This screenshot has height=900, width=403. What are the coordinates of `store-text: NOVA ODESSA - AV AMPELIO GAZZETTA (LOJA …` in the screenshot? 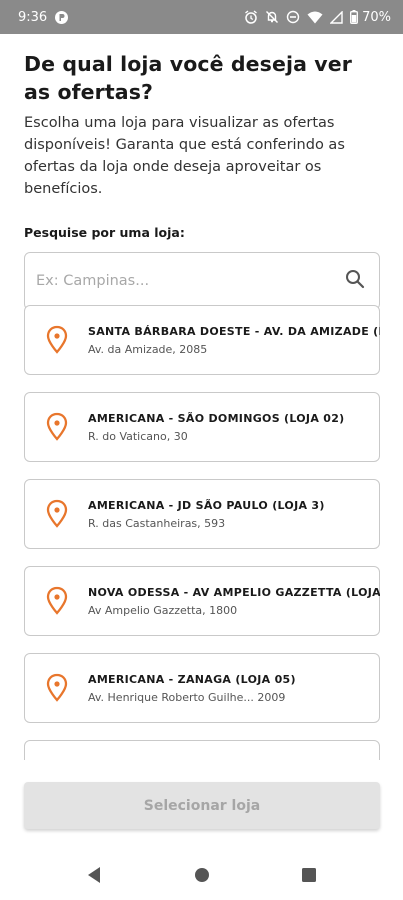 It's located at (234, 601).